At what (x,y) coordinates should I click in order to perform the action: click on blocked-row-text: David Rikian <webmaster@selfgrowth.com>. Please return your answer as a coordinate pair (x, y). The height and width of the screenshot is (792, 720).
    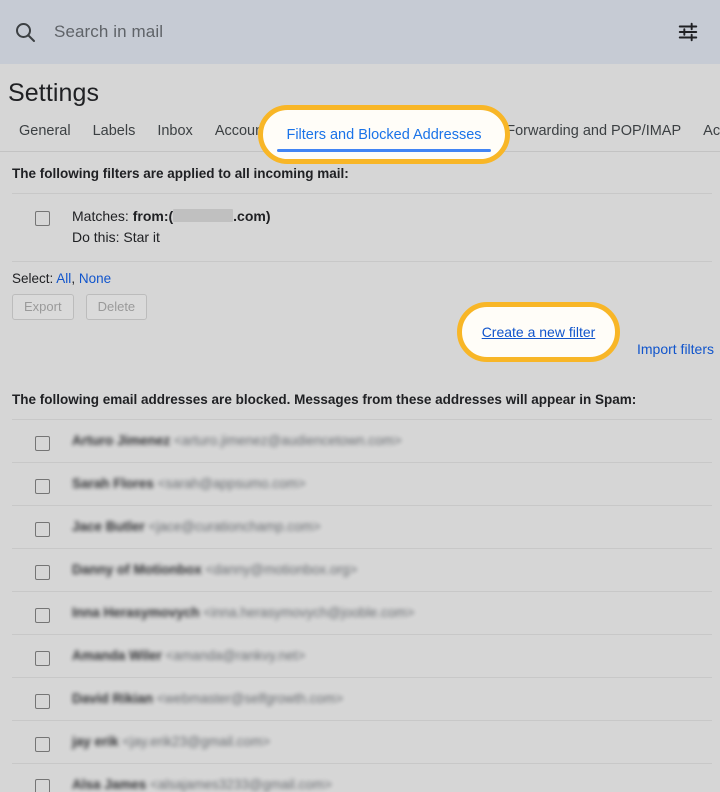
    Looking at the image, I should click on (207, 698).